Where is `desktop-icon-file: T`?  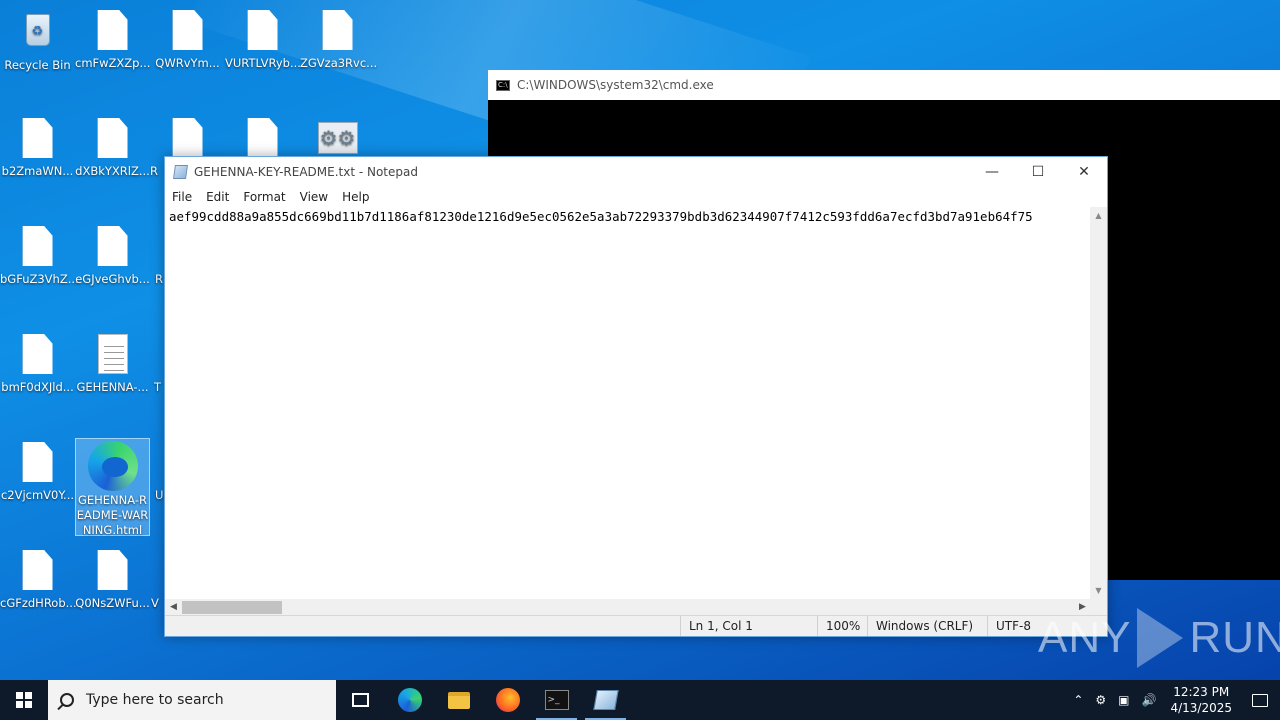
desktop-icon-file: T is located at coordinates (157, 364).